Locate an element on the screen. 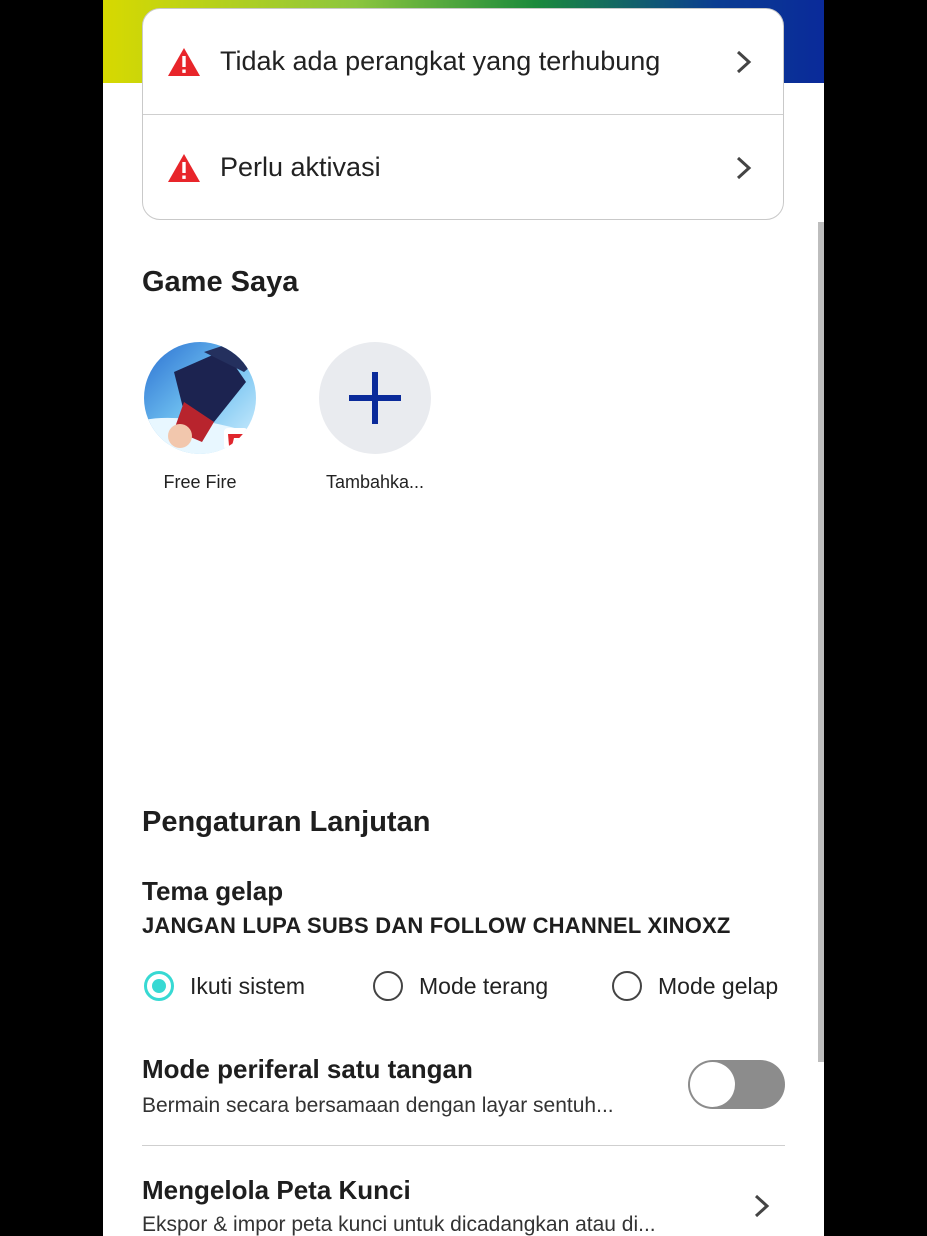  scrollbar is located at coordinates (821, 642).